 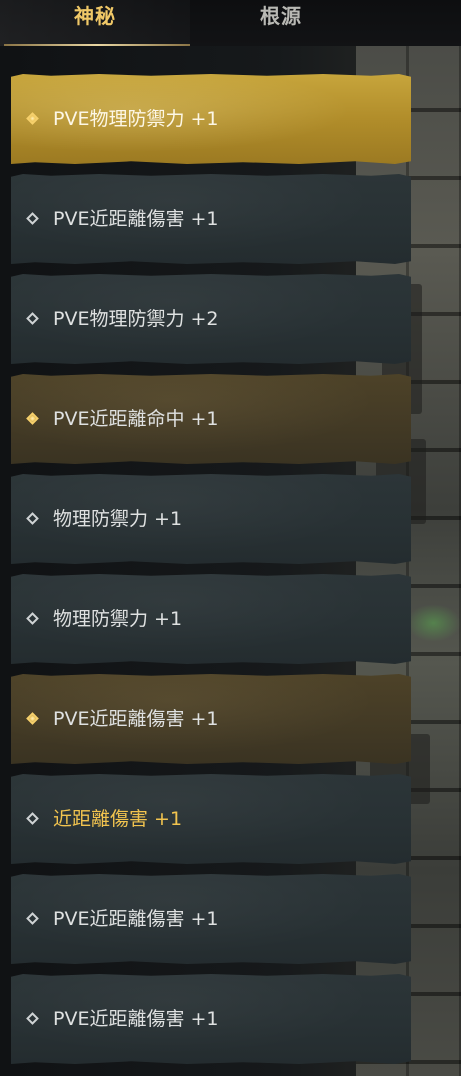 What do you see at coordinates (136, 419) in the screenshot?
I see `reward-label: PVE近距離命中 +1` at bounding box center [136, 419].